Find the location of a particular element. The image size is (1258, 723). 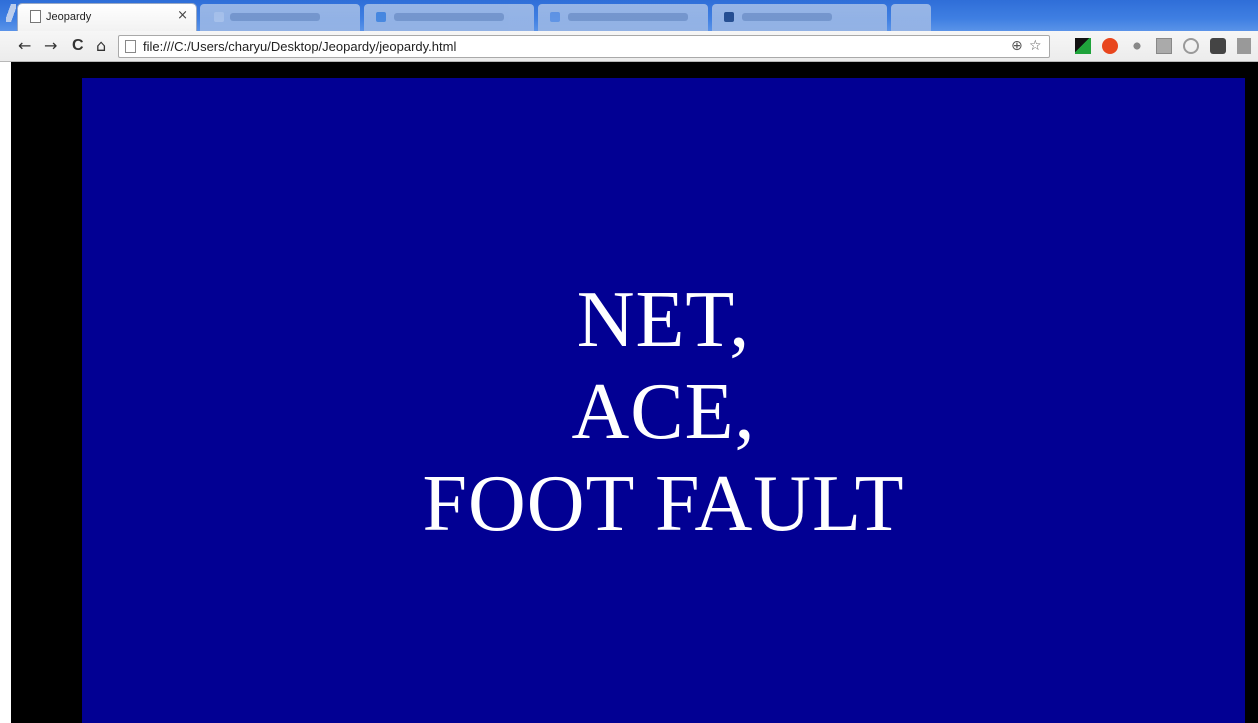

feather-icon is located at coordinates (1137, 46).